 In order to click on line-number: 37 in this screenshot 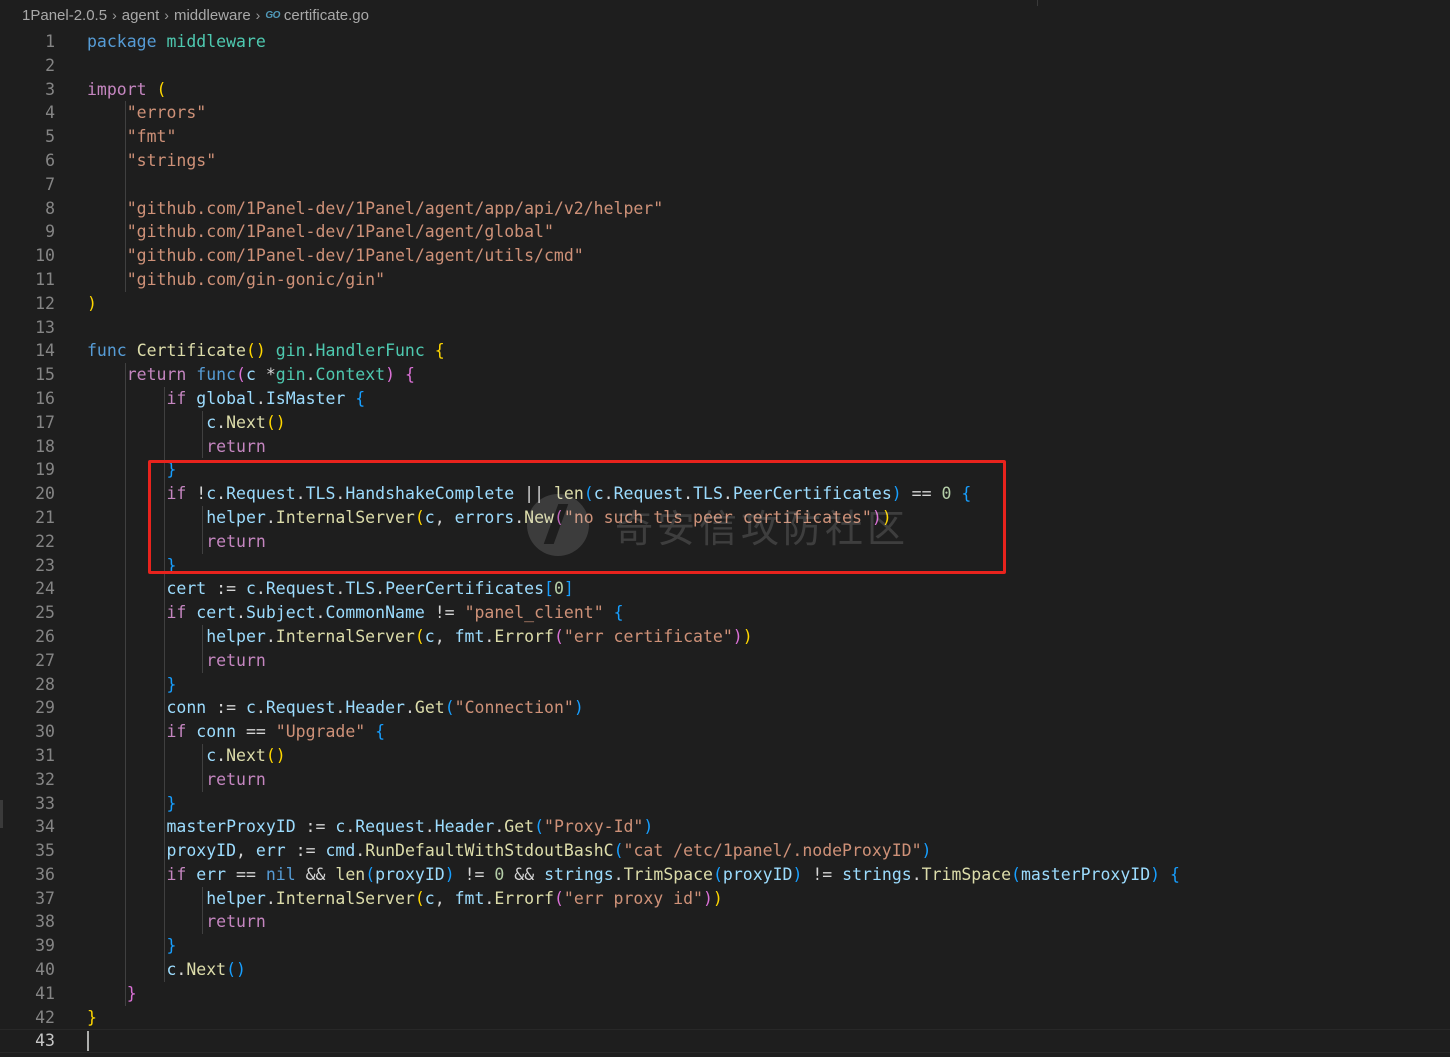, I will do `click(27, 899)`.